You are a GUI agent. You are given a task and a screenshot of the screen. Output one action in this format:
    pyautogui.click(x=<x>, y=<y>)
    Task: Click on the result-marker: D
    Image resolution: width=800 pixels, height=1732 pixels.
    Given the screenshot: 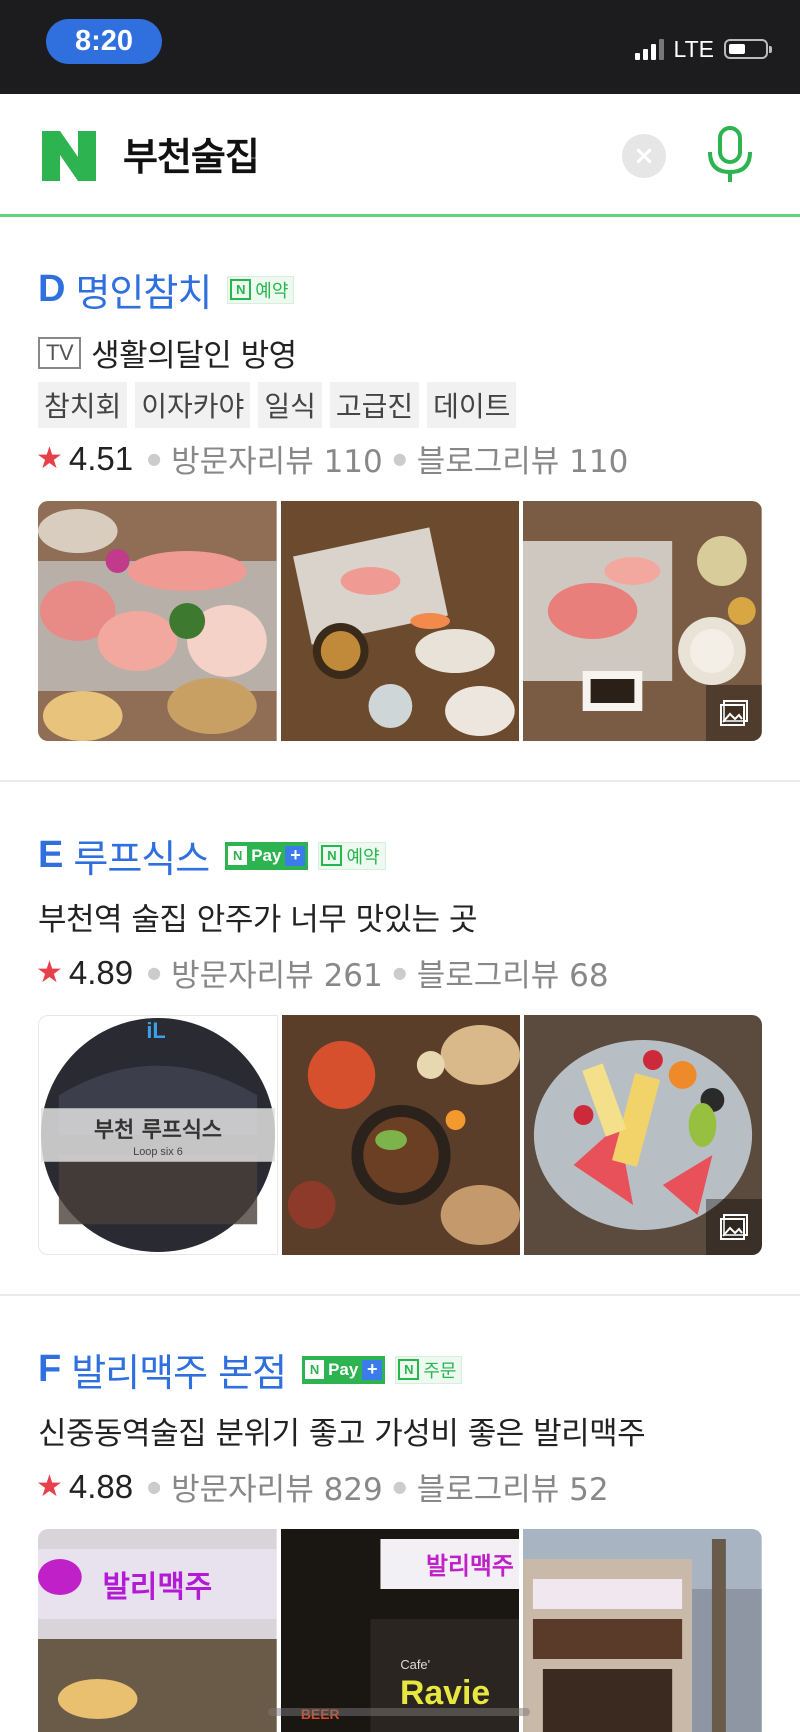 What is the action you would take?
    pyautogui.click(x=52, y=289)
    